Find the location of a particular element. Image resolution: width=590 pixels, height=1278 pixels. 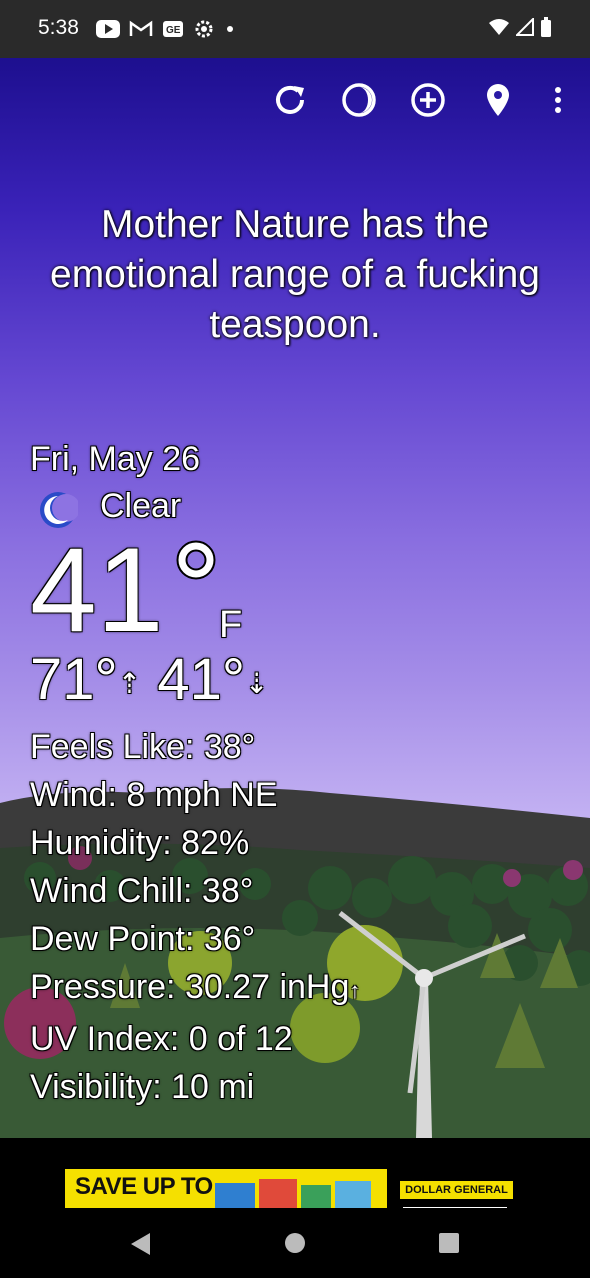

ad-banner: SAVE UP TO is located at coordinates (226, 1189).